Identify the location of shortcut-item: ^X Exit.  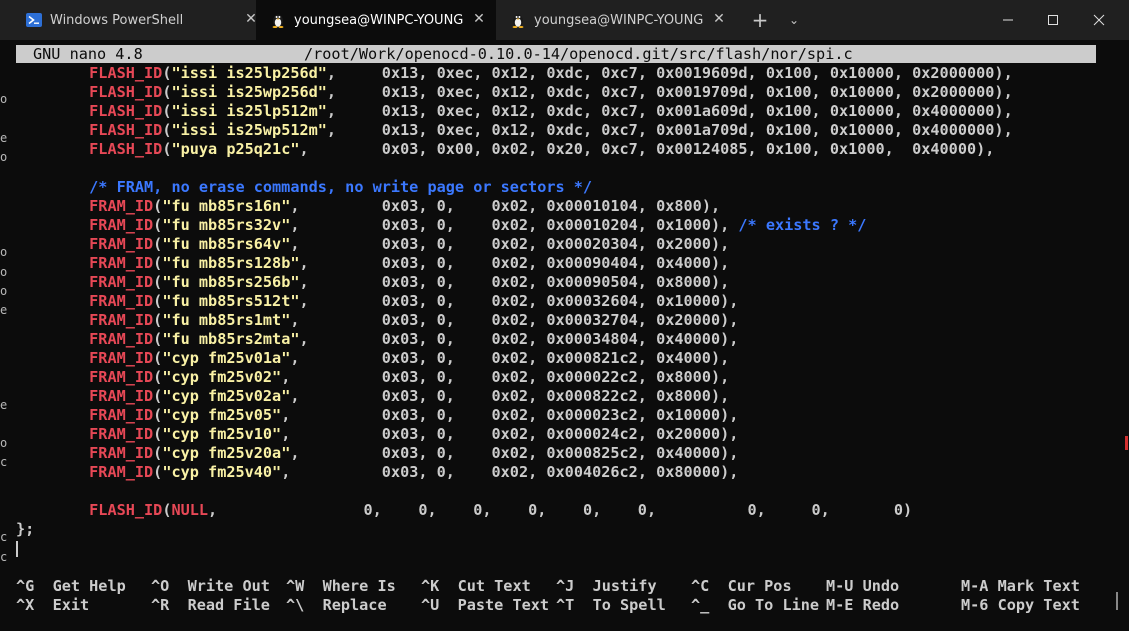
(52, 605).